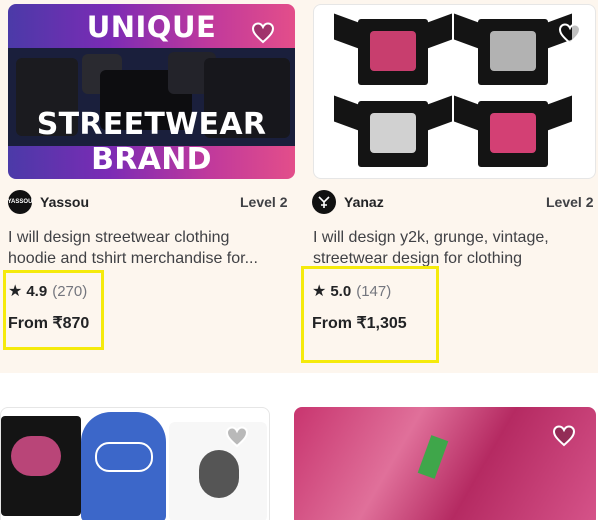  Describe the element at coordinates (20, 202) in the screenshot. I see `seller-avatar: YASSOU` at that location.